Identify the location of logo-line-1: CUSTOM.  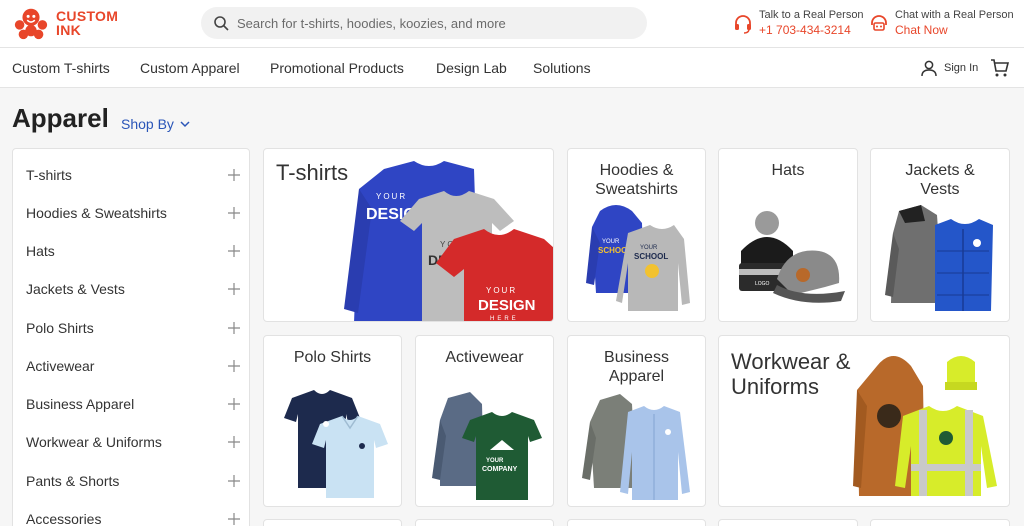
(87, 16).